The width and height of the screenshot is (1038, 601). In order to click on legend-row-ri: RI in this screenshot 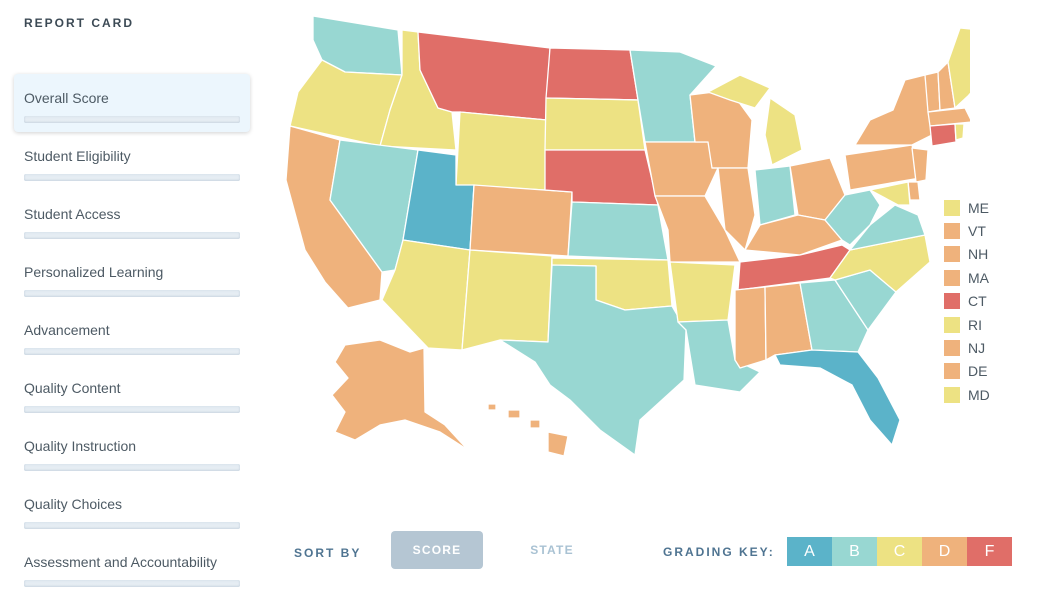, I will do `click(984, 324)`.